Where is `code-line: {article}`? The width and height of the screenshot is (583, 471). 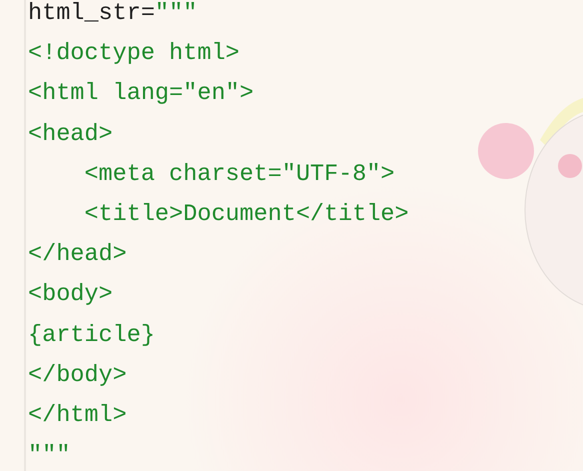
code-line: {article} is located at coordinates (92, 335).